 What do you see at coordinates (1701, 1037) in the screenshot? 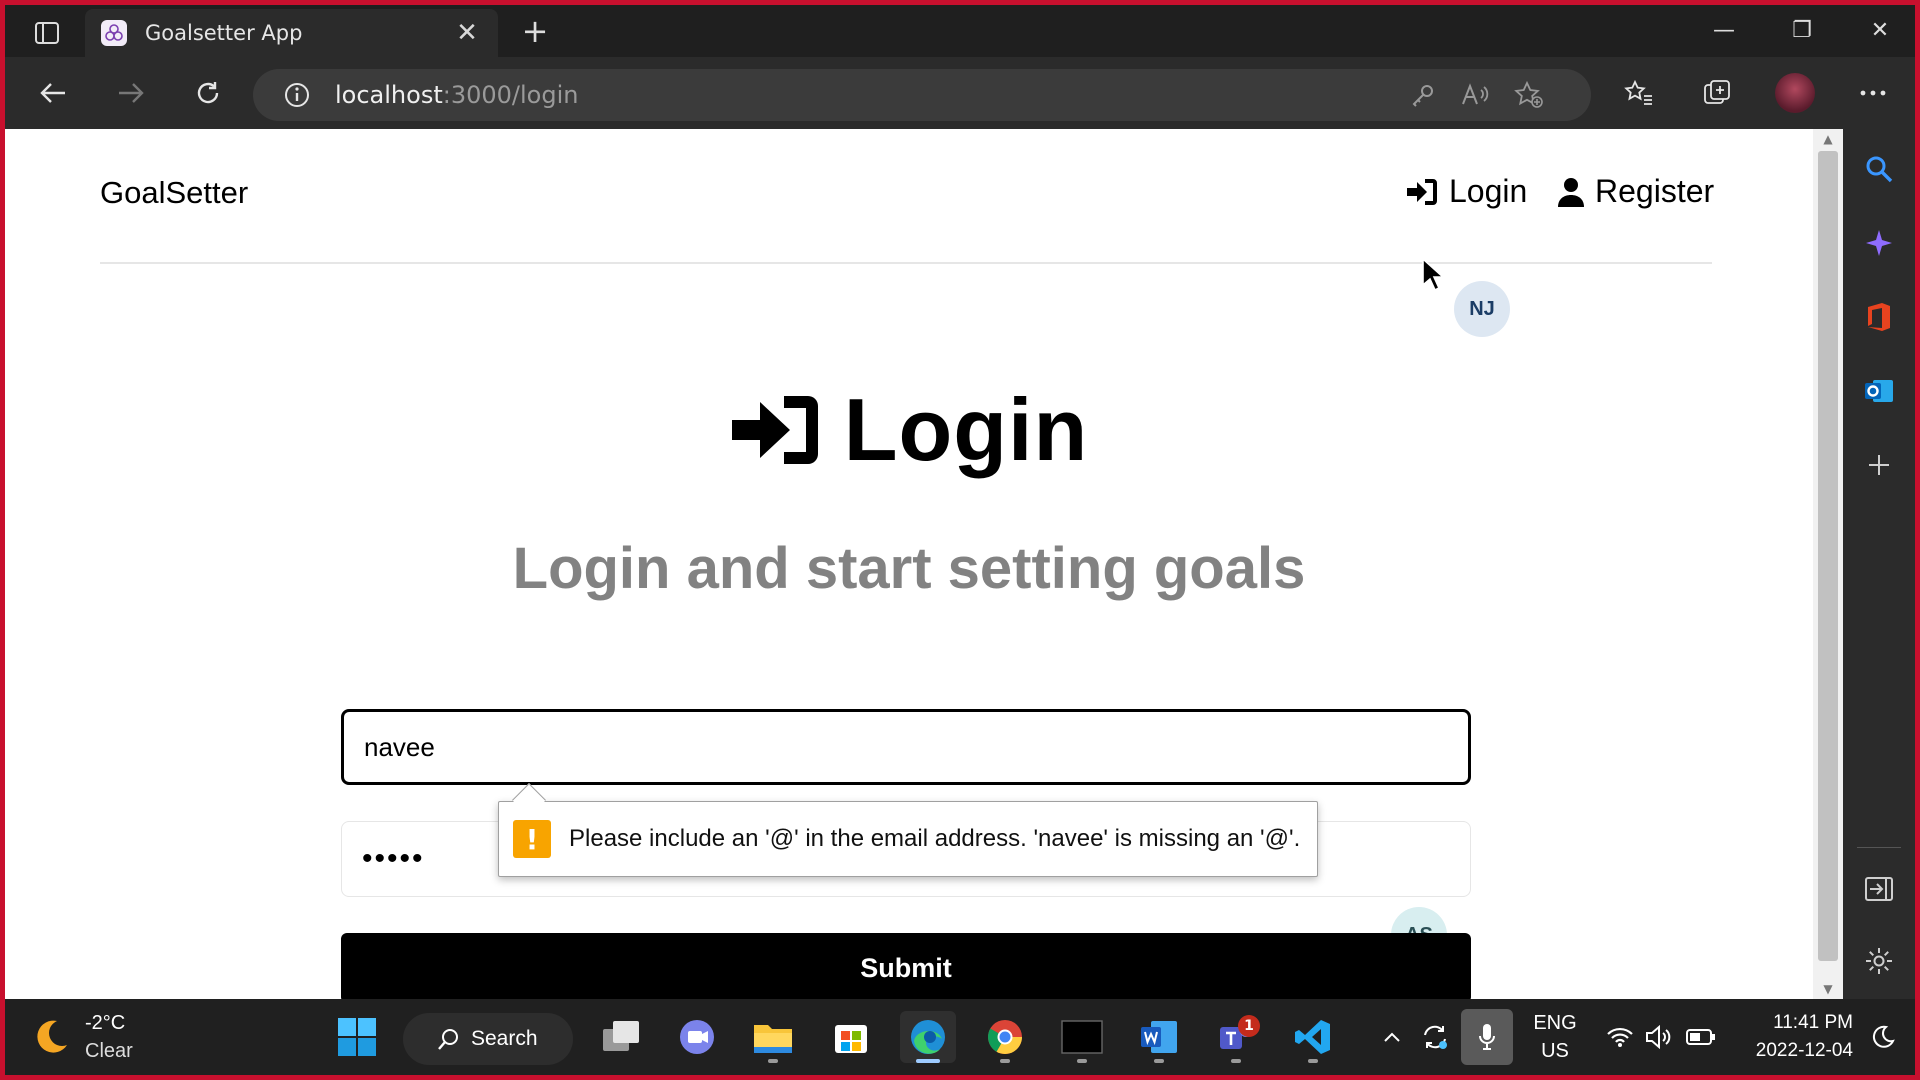
I see `battery-icon` at bounding box center [1701, 1037].